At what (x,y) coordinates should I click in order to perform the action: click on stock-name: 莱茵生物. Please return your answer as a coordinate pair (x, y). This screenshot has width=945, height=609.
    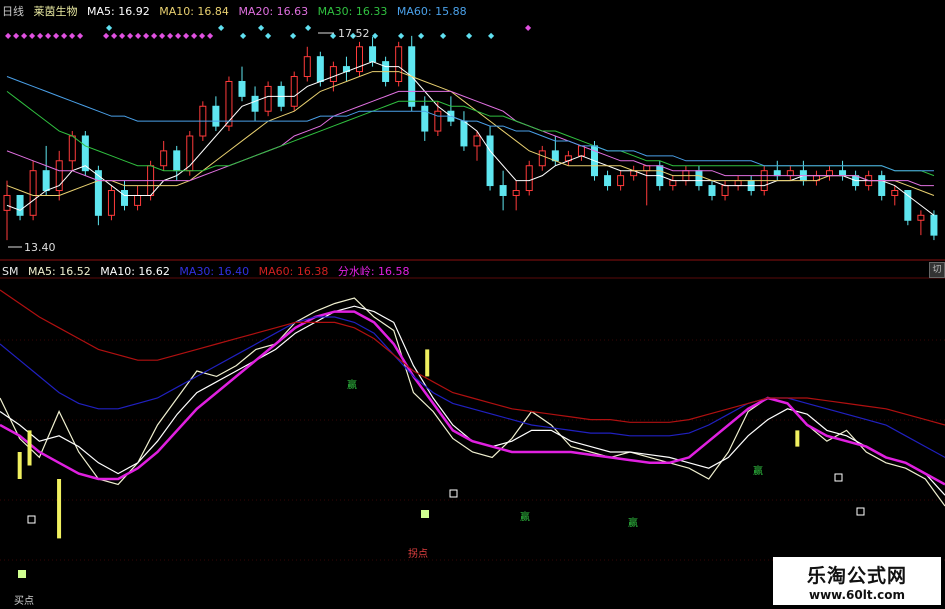
    Looking at the image, I should click on (55, 11).